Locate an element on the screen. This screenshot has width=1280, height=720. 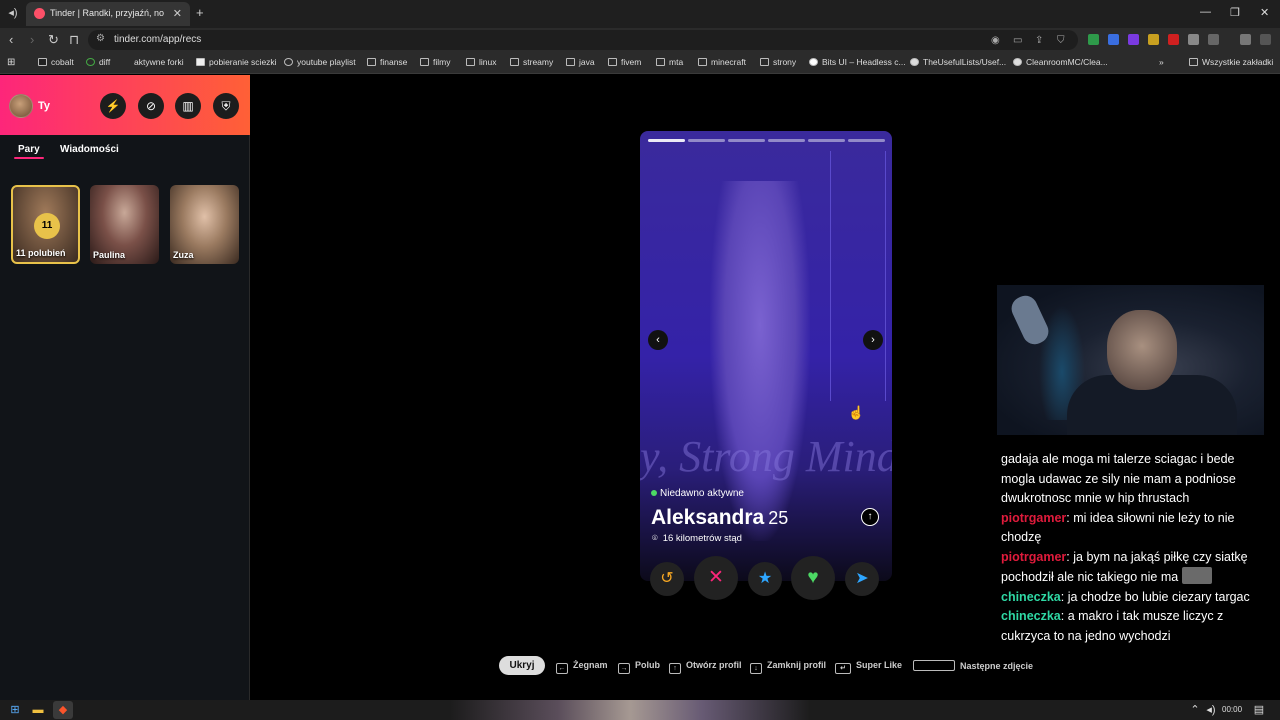
shortcut-superlike: ↵ Super Like is located at coordinates (868, 667).